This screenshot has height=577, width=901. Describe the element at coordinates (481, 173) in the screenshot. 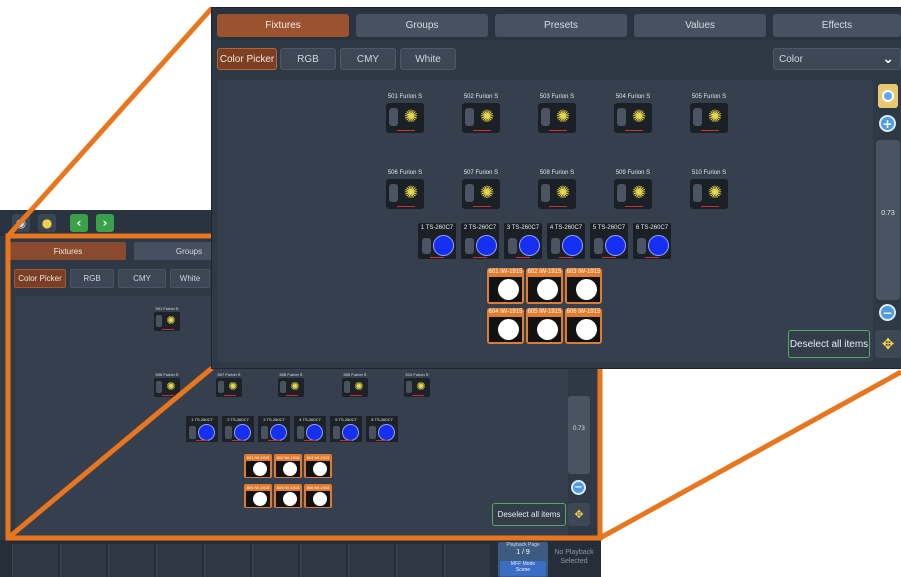

I see `fixture-label: 507 Furion S` at that location.